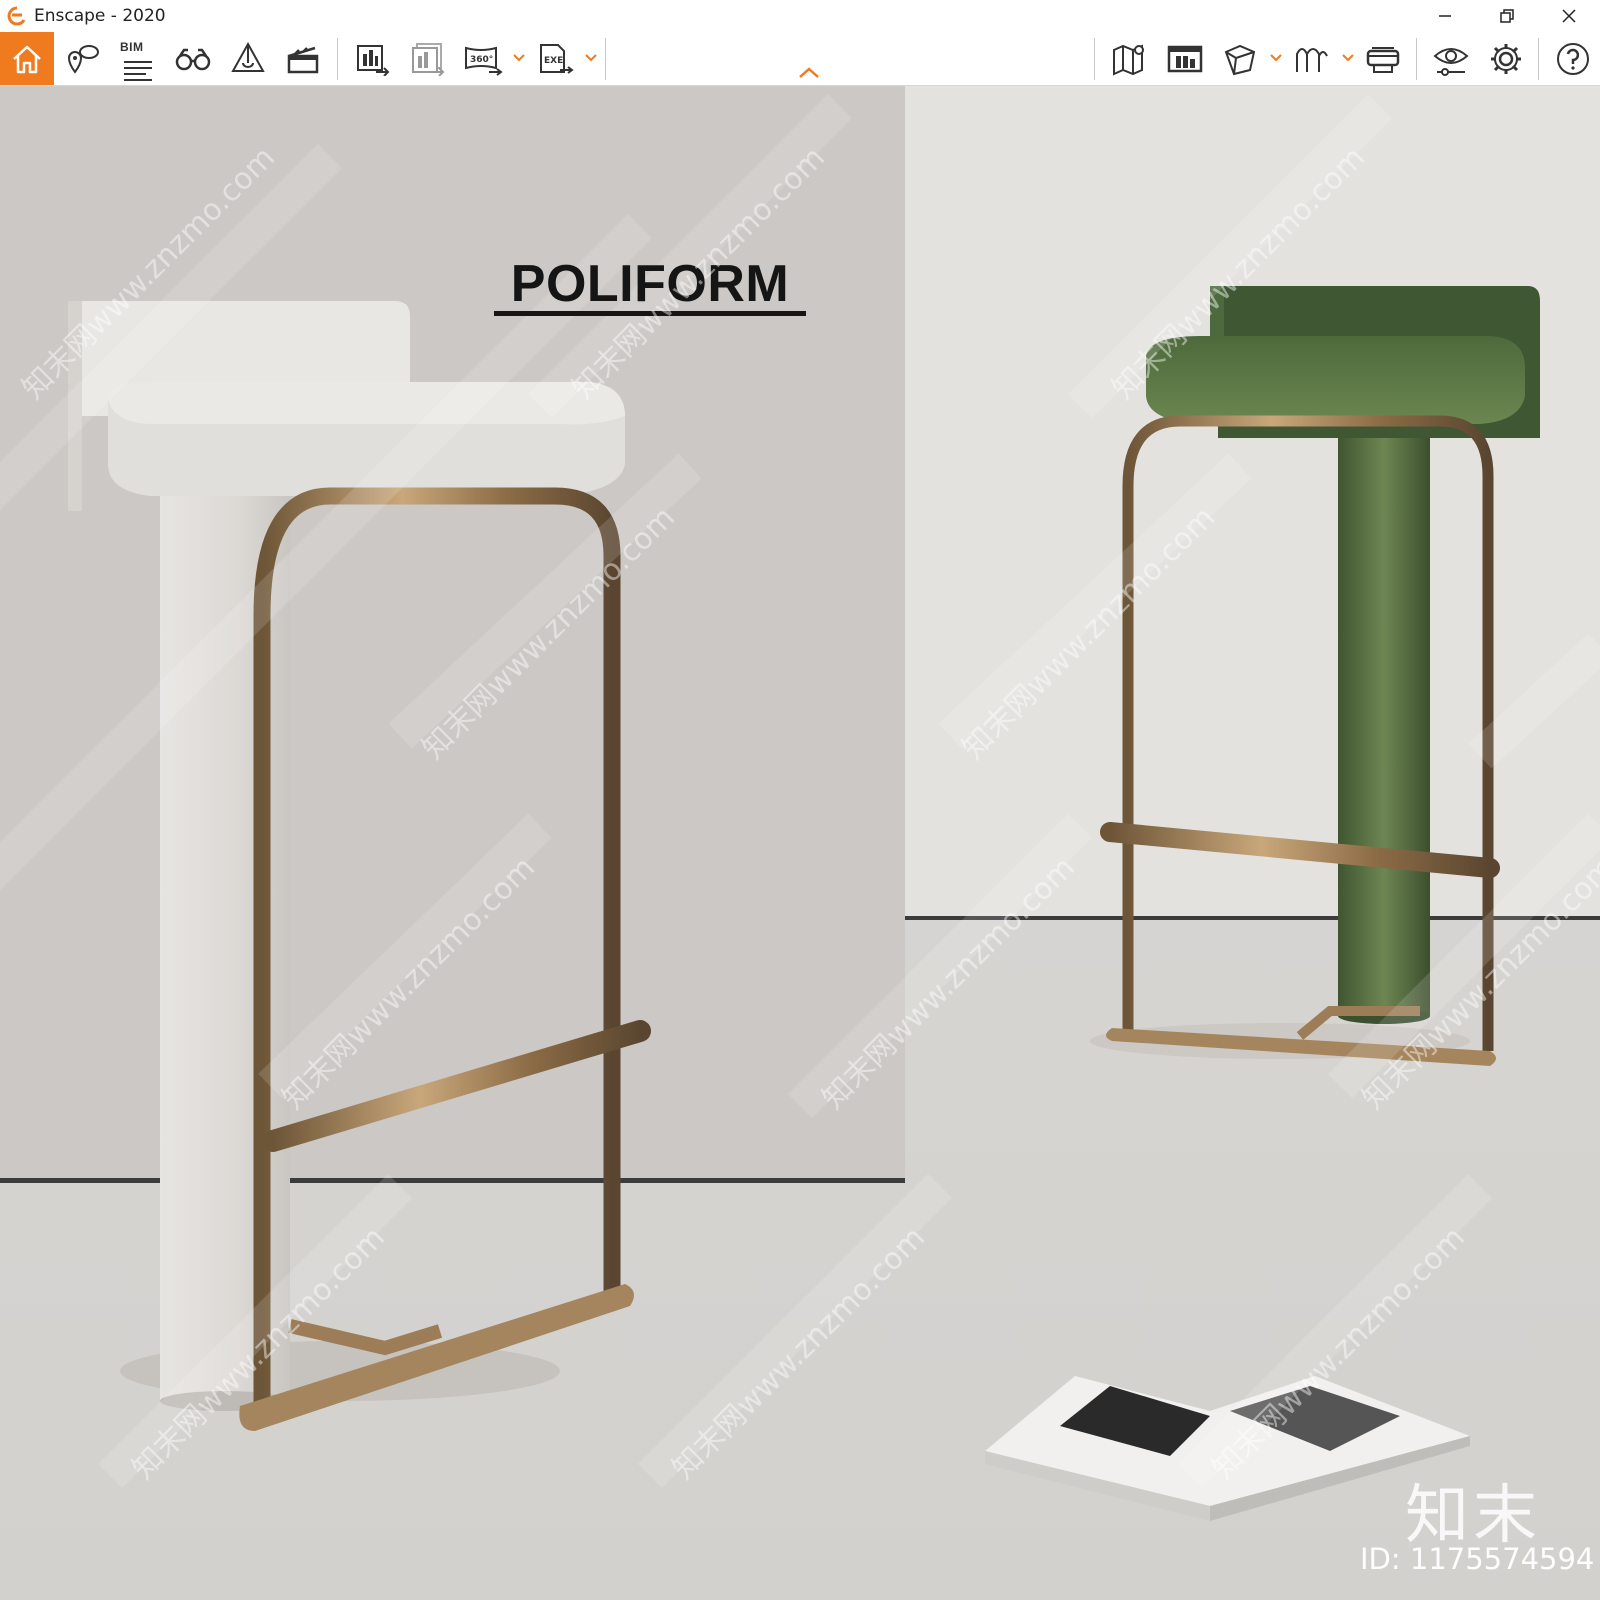 Image resolution: width=1600 pixels, height=1600 pixels. I want to click on batch-export-icon, so click(428, 59).